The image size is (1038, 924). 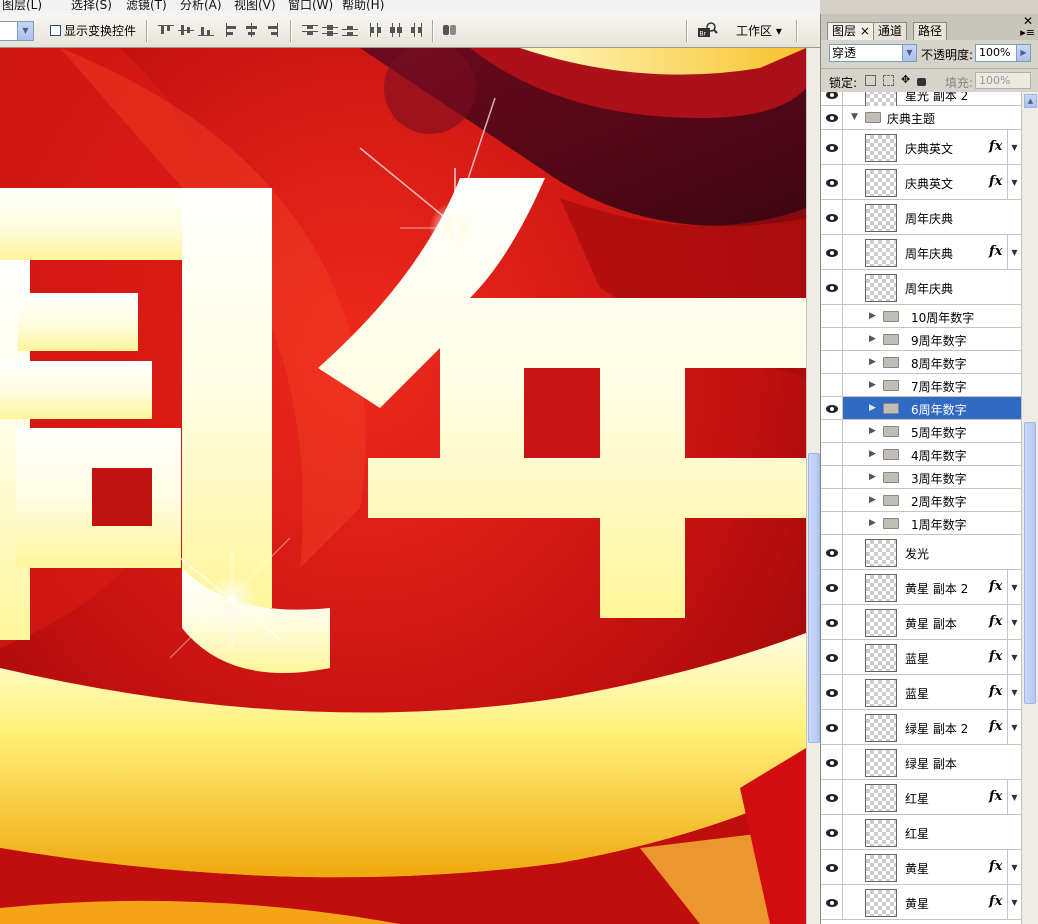 I want to click on align-bottom-icon, so click(x=206, y=30).